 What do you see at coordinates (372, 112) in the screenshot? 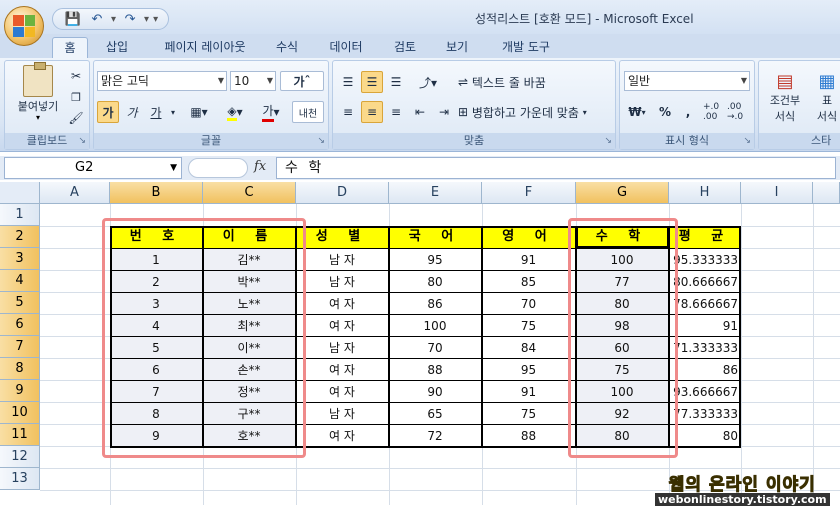
I see `align-center-icon: ≡` at bounding box center [372, 112].